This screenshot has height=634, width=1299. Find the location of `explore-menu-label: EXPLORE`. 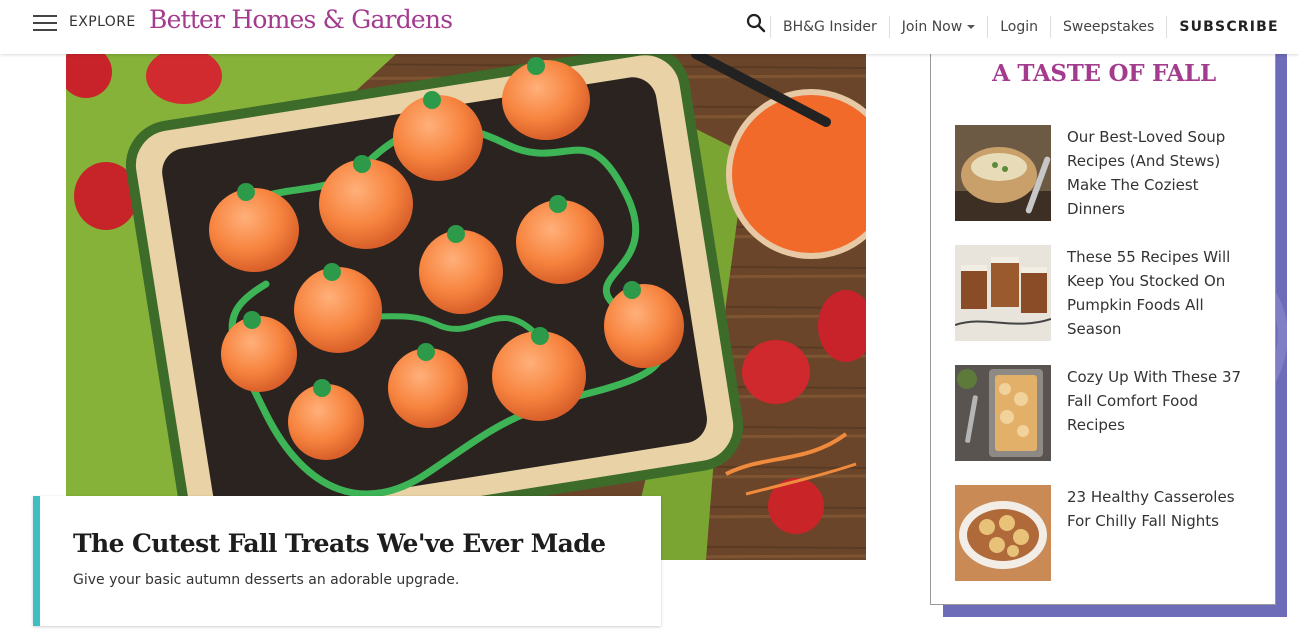

explore-menu-label: EXPLORE is located at coordinates (102, 22).